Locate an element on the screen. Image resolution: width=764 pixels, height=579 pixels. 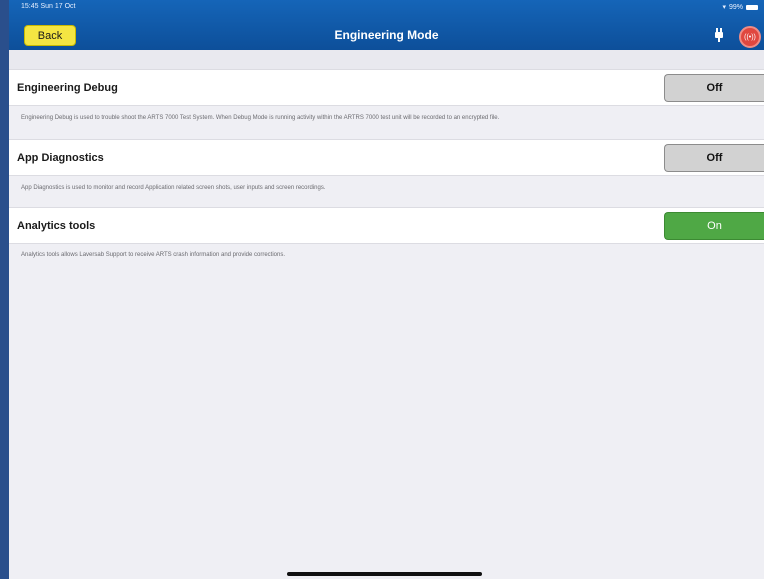
page-title: Engineering Mode is located at coordinates (386, 35).